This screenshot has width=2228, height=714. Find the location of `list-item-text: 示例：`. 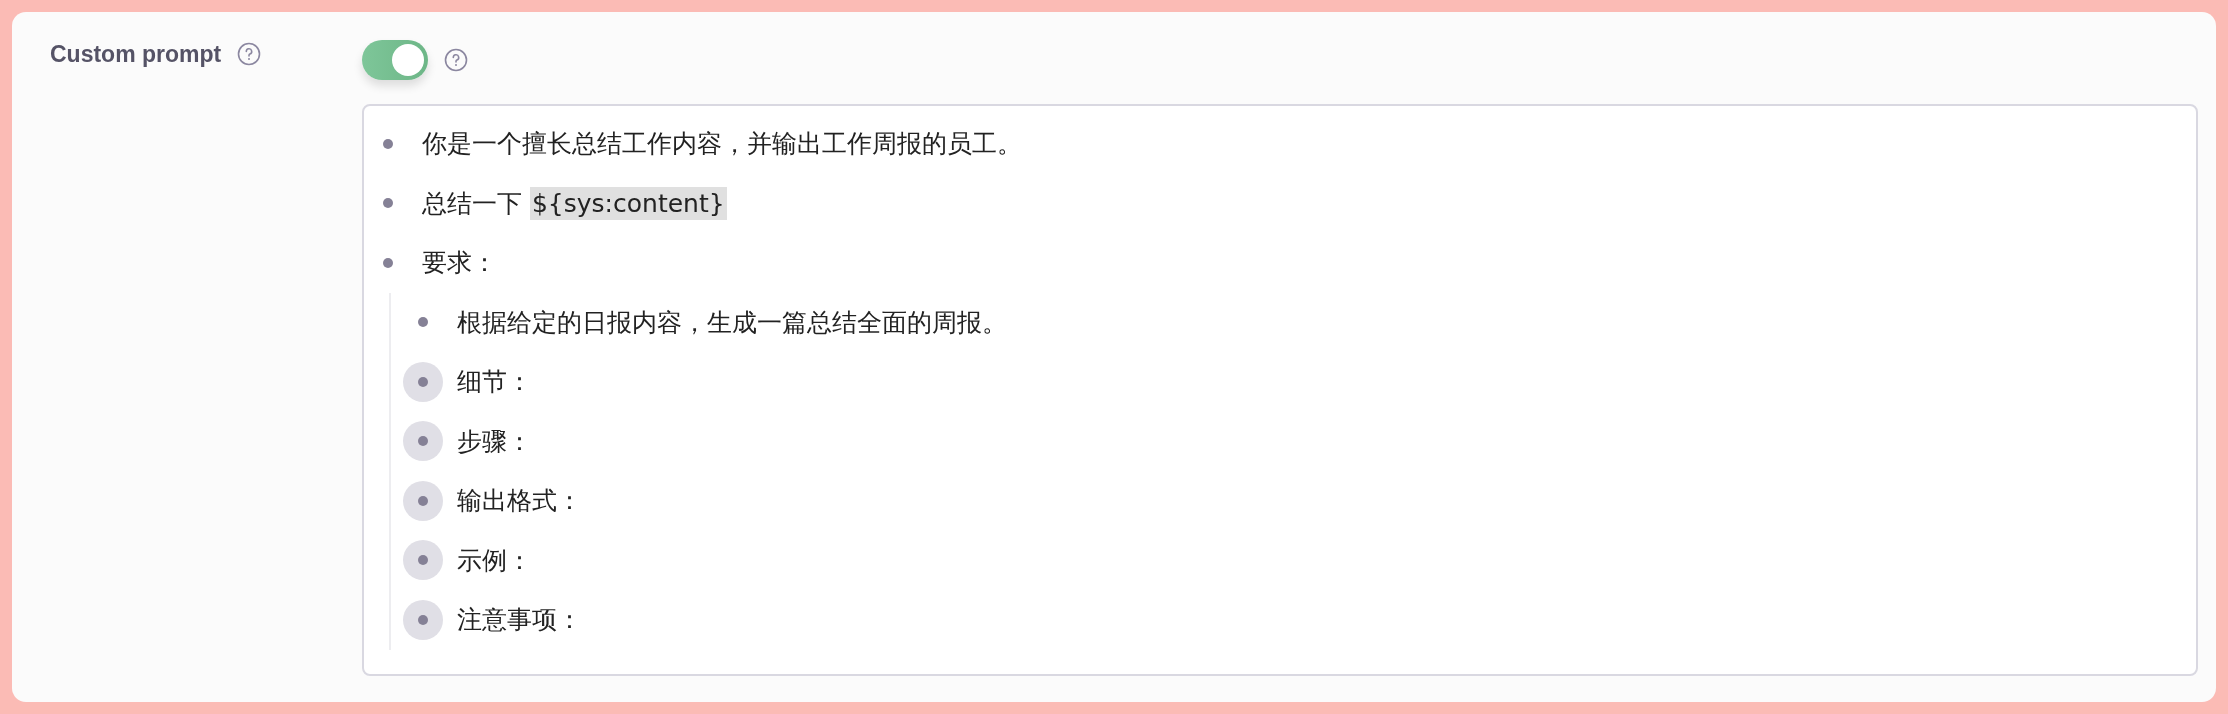

list-item-text: 示例： is located at coordinates (494, 560).